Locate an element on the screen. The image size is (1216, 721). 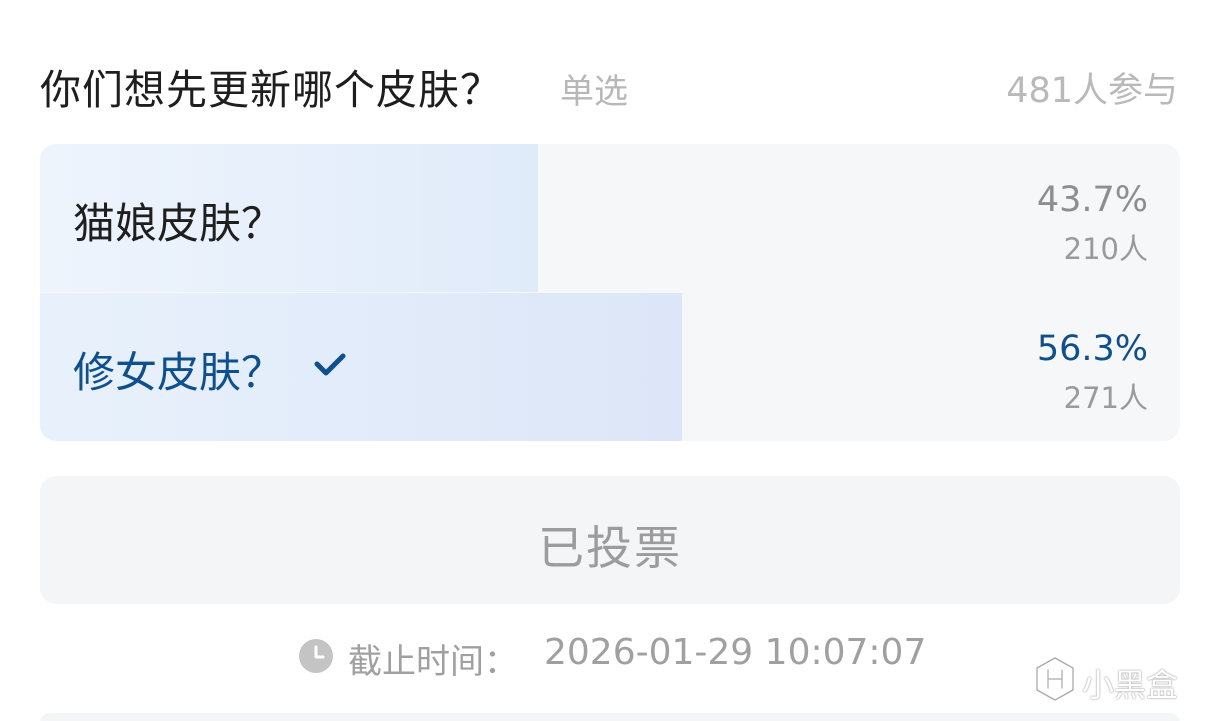
heybox-logo-icon is located at coordinates (1055, 679).